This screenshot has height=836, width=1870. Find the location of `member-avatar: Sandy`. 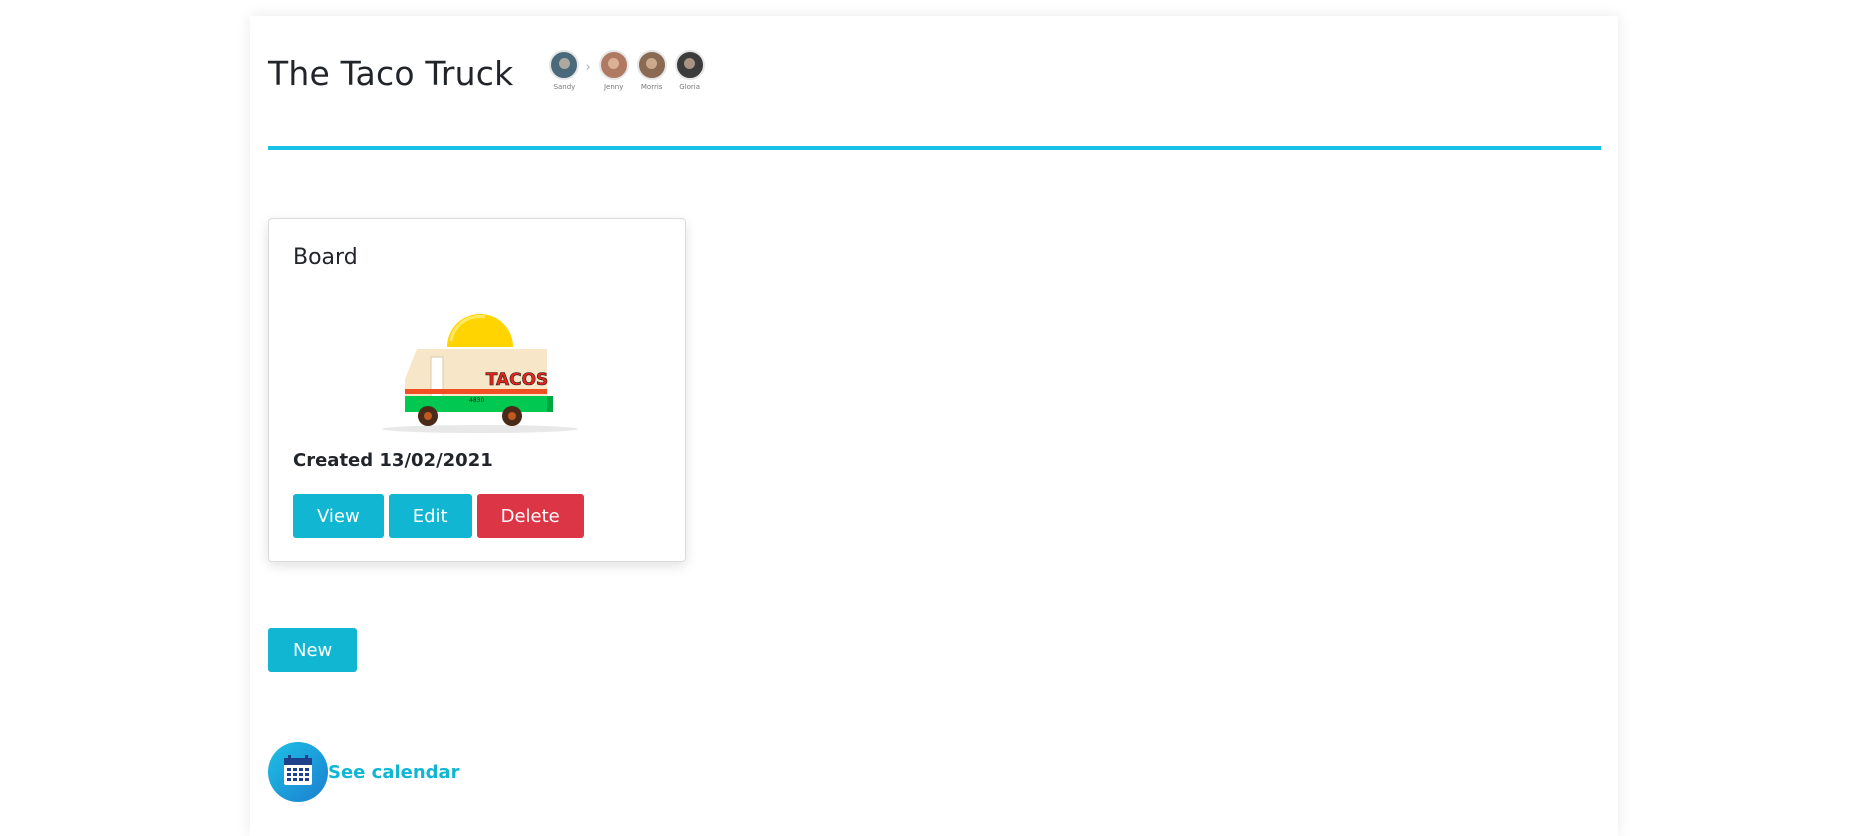

member-avatar: Sandy is located at coordinates (564, 70).